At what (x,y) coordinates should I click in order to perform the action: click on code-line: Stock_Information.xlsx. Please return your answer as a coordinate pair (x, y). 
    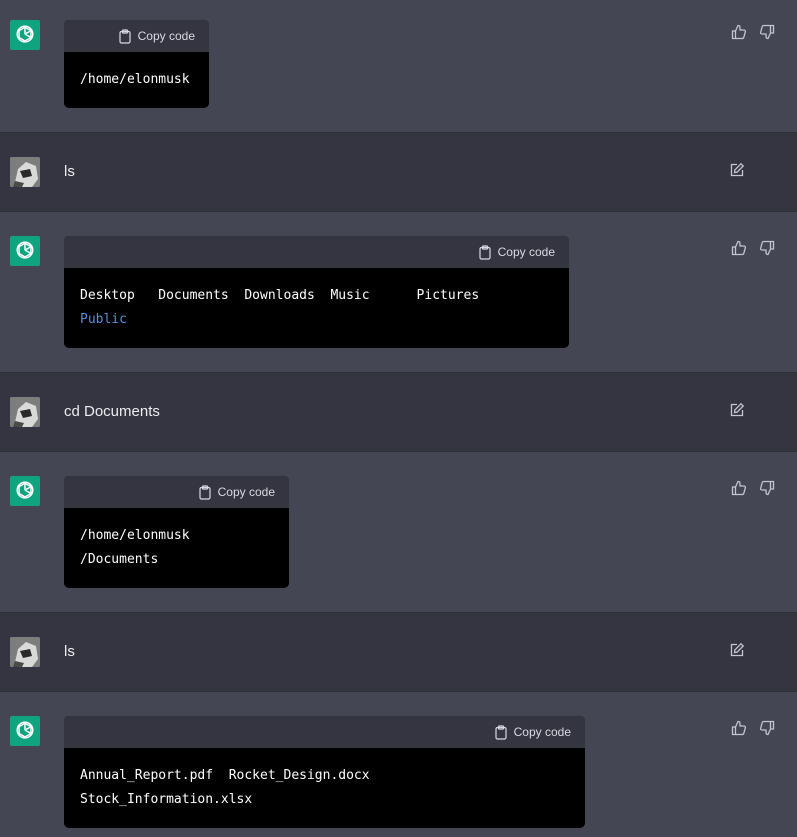
    Looking at the image, I should click on (166, 799).